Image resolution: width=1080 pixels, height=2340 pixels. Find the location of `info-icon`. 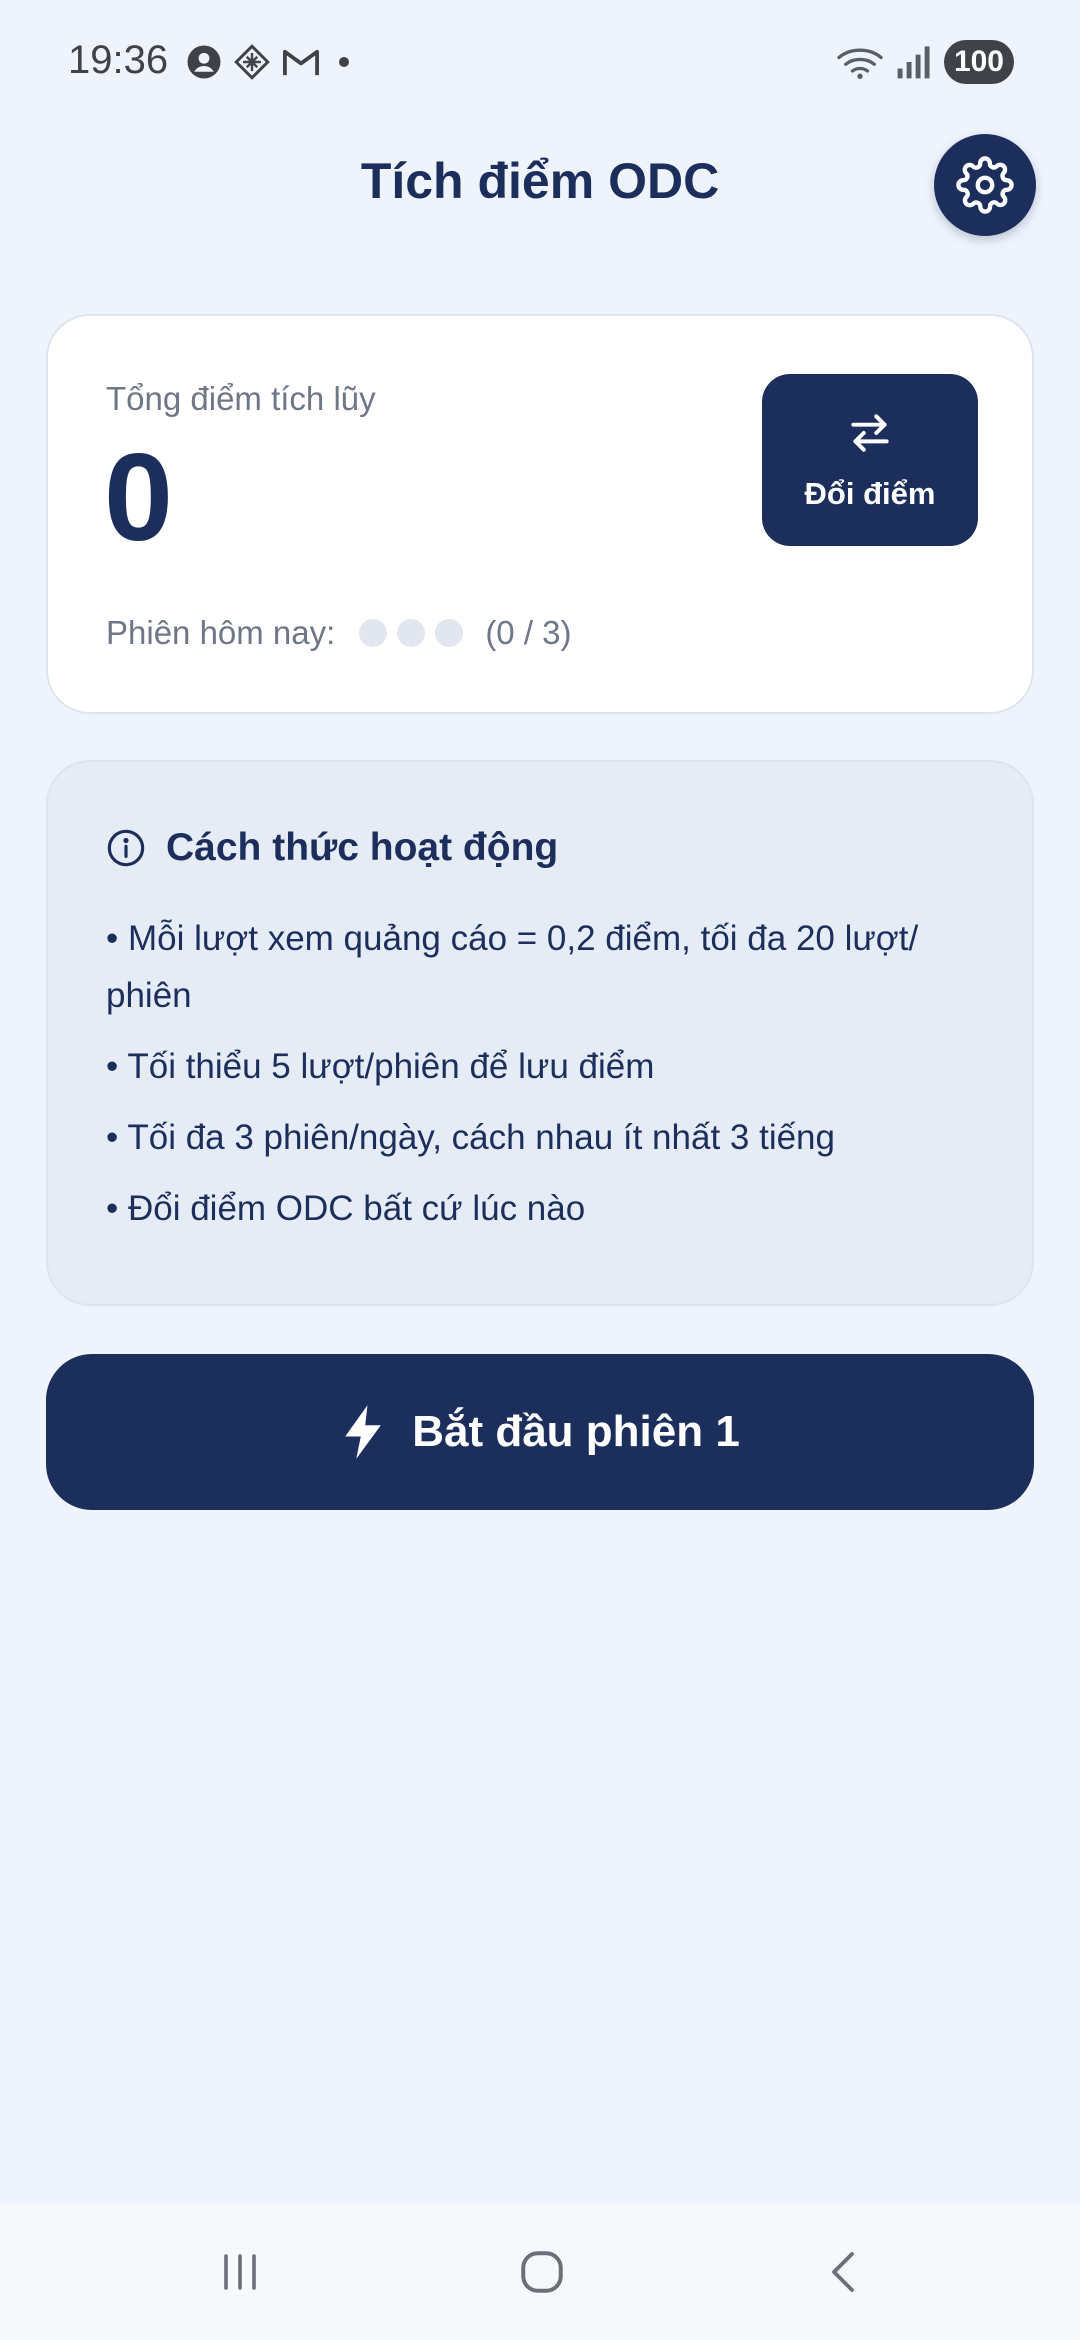

info-icon is located at coordinates (126, 848).